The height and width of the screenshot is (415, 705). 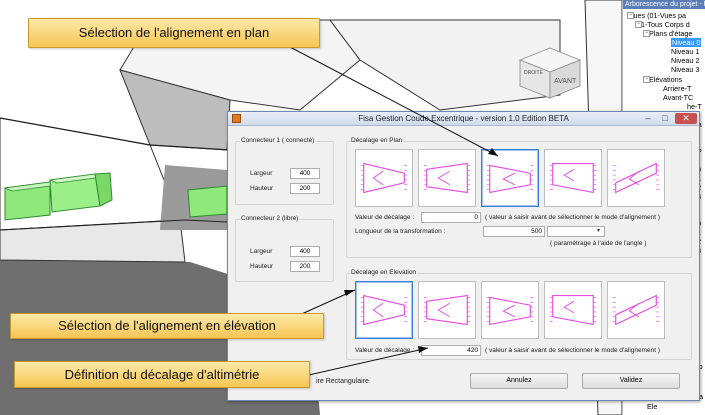 What do you see at coordinates (451, 217) in the screenshot?
I see `plan-offset-input: 0` at bounding box center [451, 217].